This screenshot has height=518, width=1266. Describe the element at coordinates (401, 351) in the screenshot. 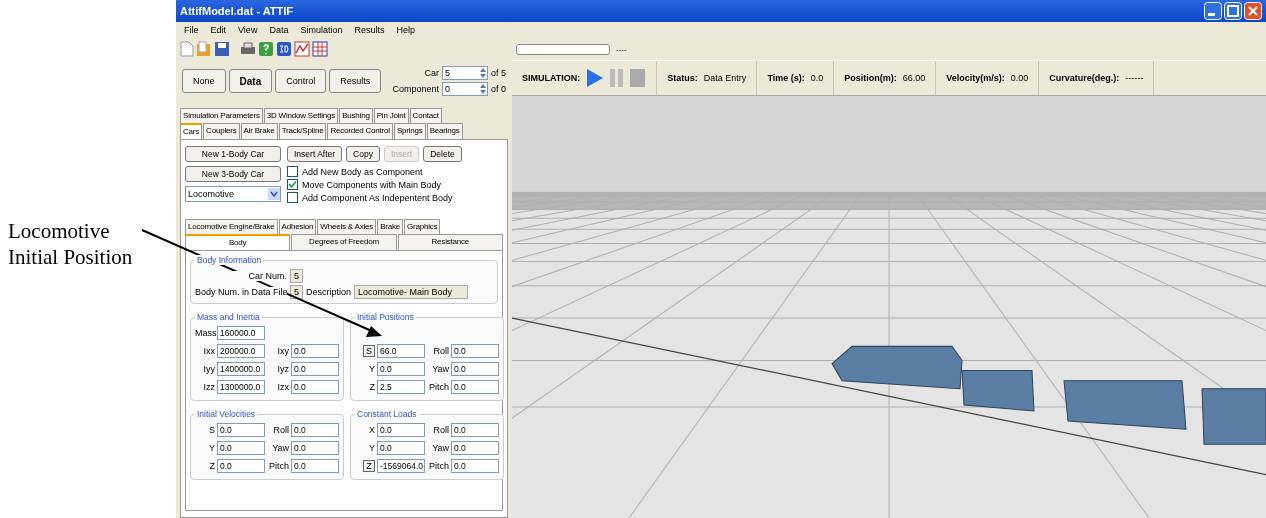

I see `input-field: 66.0` at that location.